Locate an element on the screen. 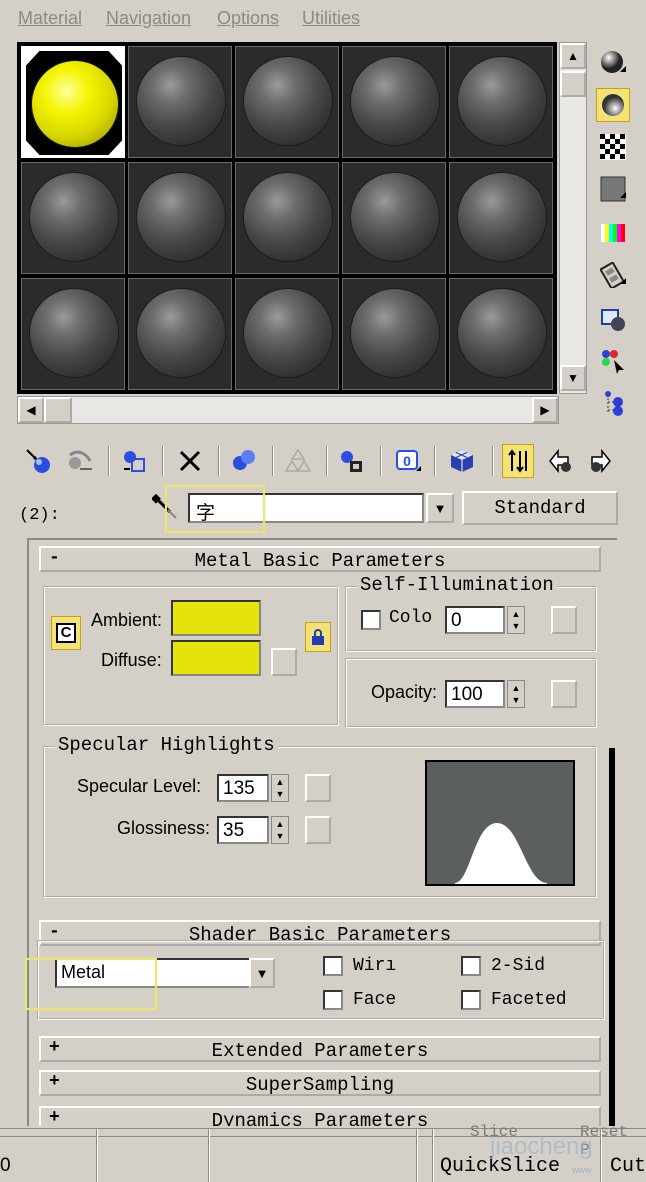 The width and height of the screenshot is (646, 1182). metal-basic-parameters-rollout-header: - Metal Basic Parameters is located at coordinates (320, 559).